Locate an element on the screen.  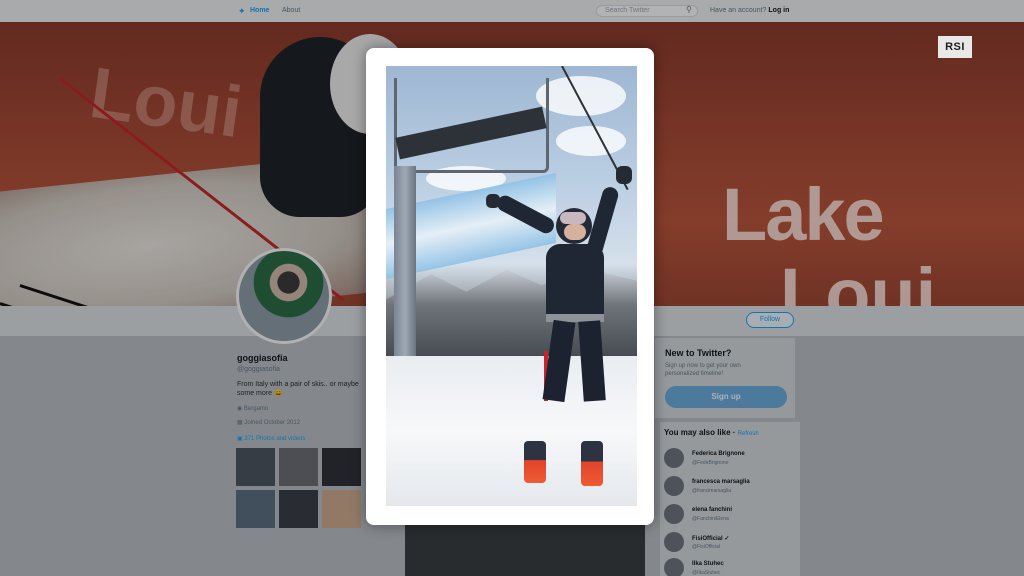
skier-face is located at coordinates (575, 232).